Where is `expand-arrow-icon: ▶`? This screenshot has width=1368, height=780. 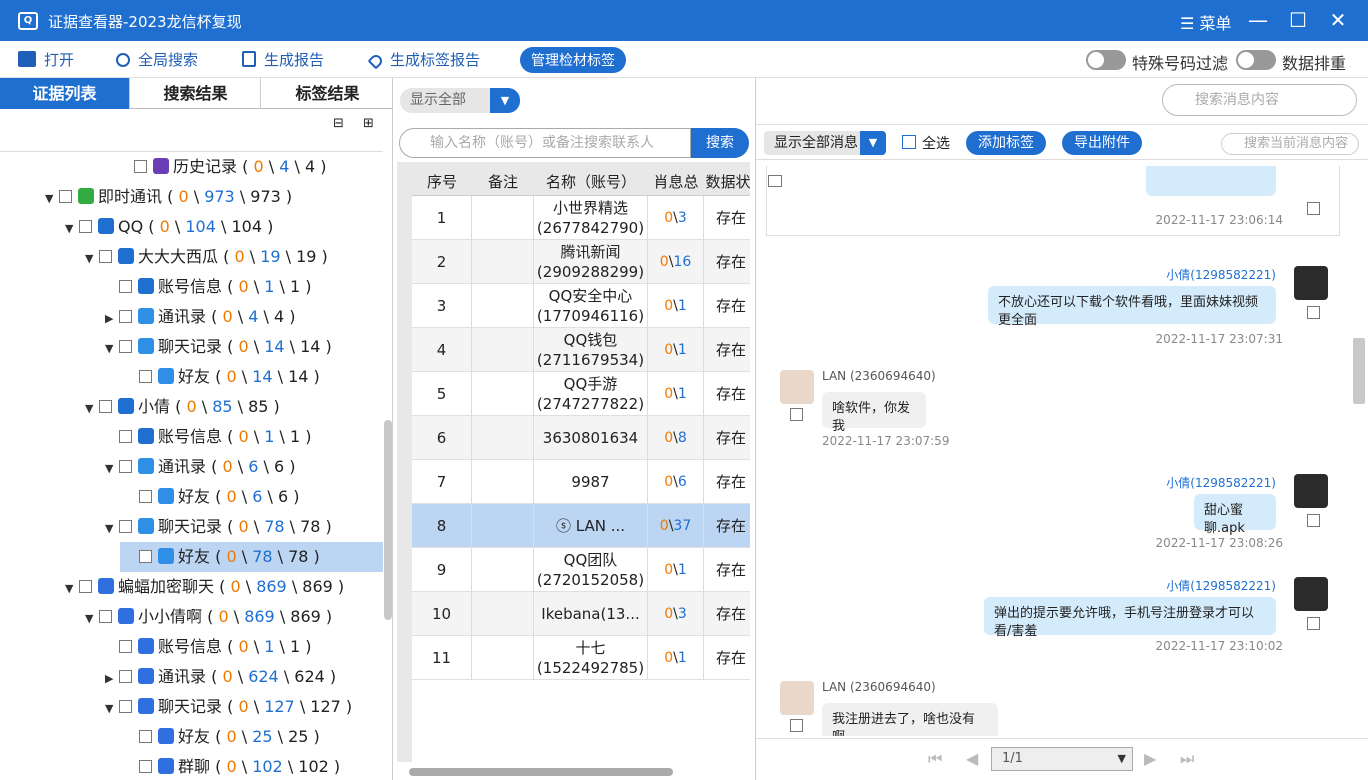 expand-arrow-icon: ▶ is located at coordinates (112, 679).